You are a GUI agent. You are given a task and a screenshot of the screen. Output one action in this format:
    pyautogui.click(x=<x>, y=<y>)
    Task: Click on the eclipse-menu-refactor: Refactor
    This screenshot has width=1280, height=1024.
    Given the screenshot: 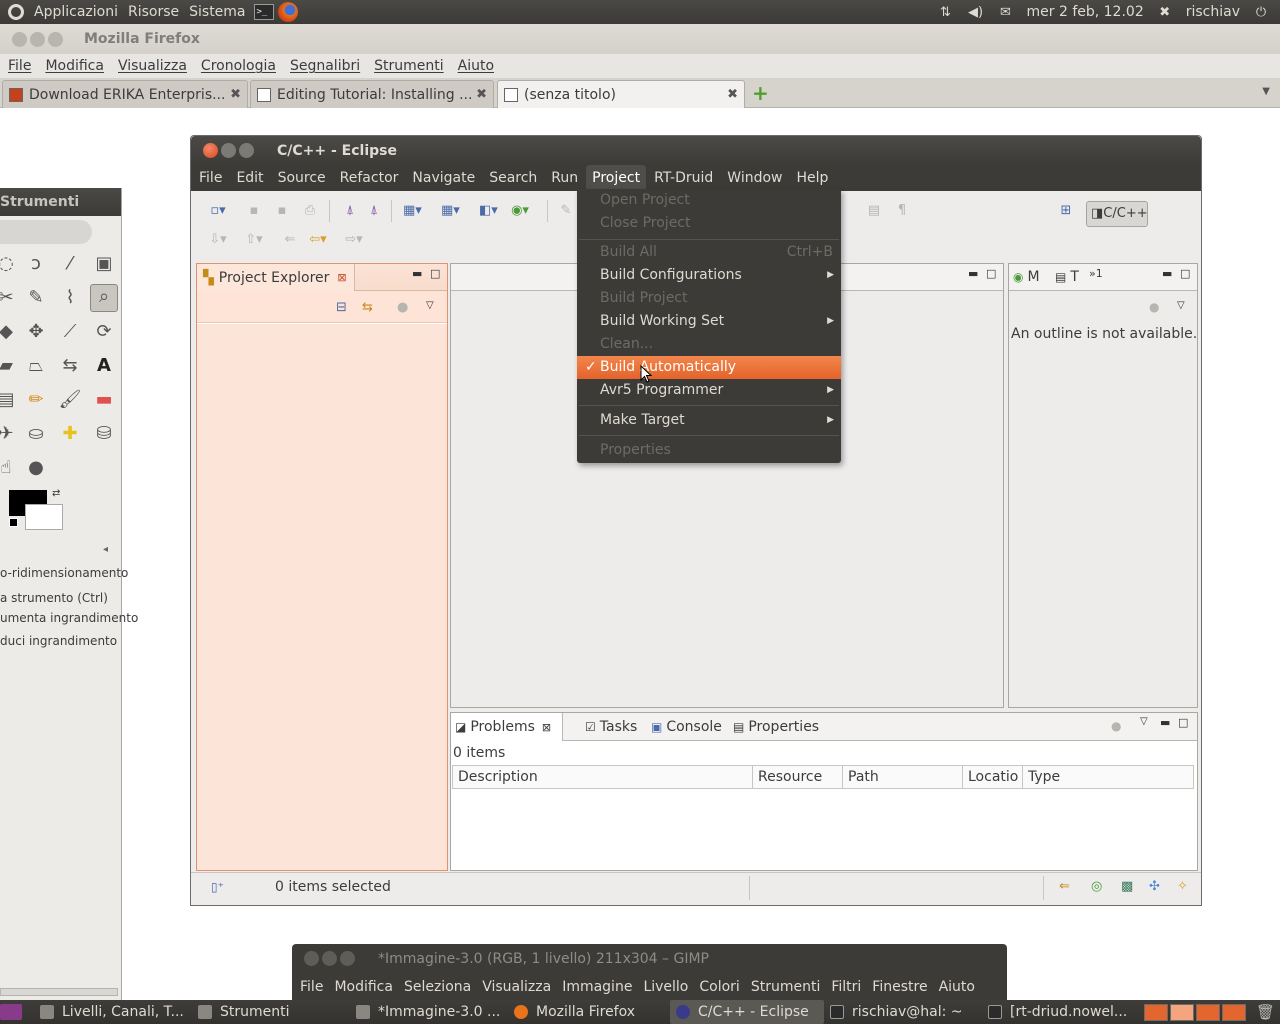 What is the action you would take?
    pyautogui.click(x=369, y=178)
    